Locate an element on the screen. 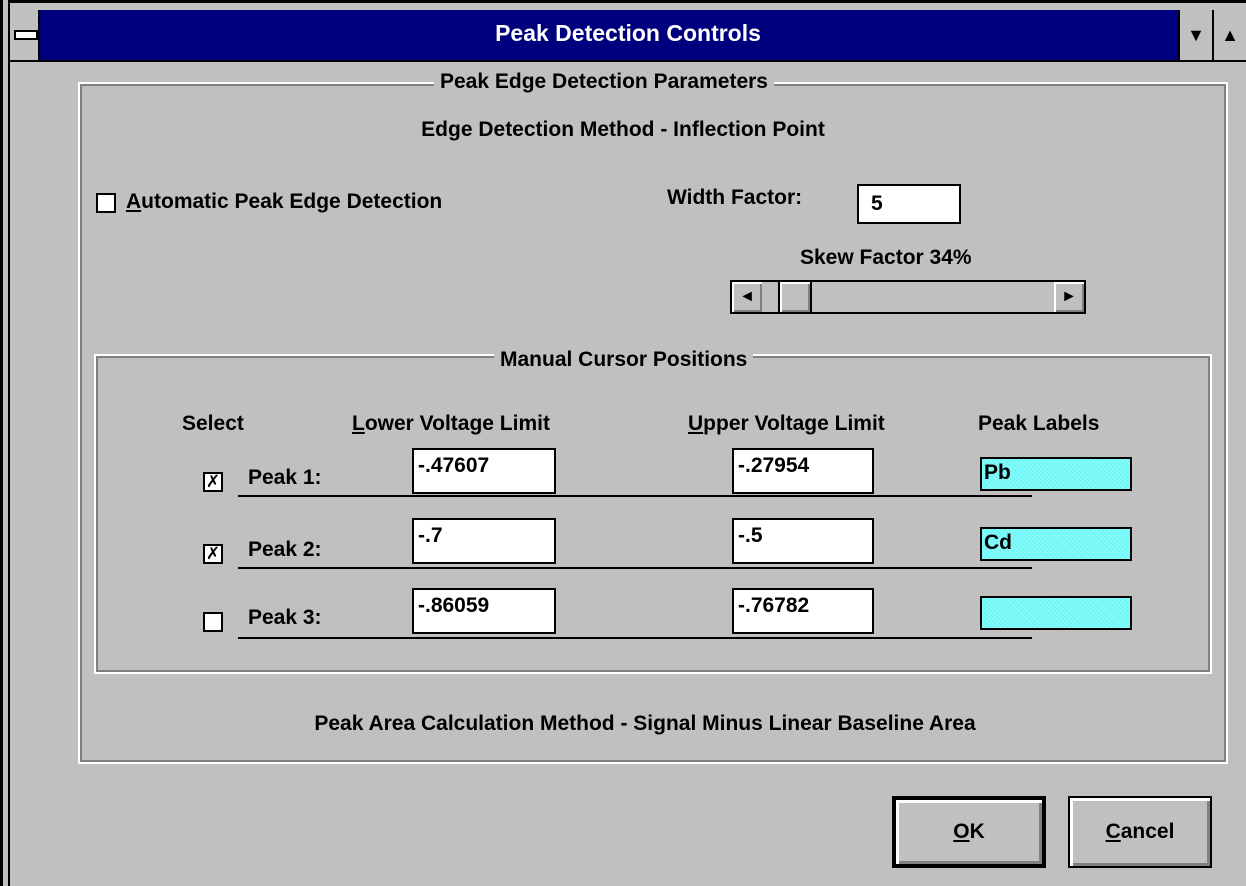 The height and width of the screenshot is (886, 1246). peak-2-upper-input: -.5 is located at coordinates (803, 541).